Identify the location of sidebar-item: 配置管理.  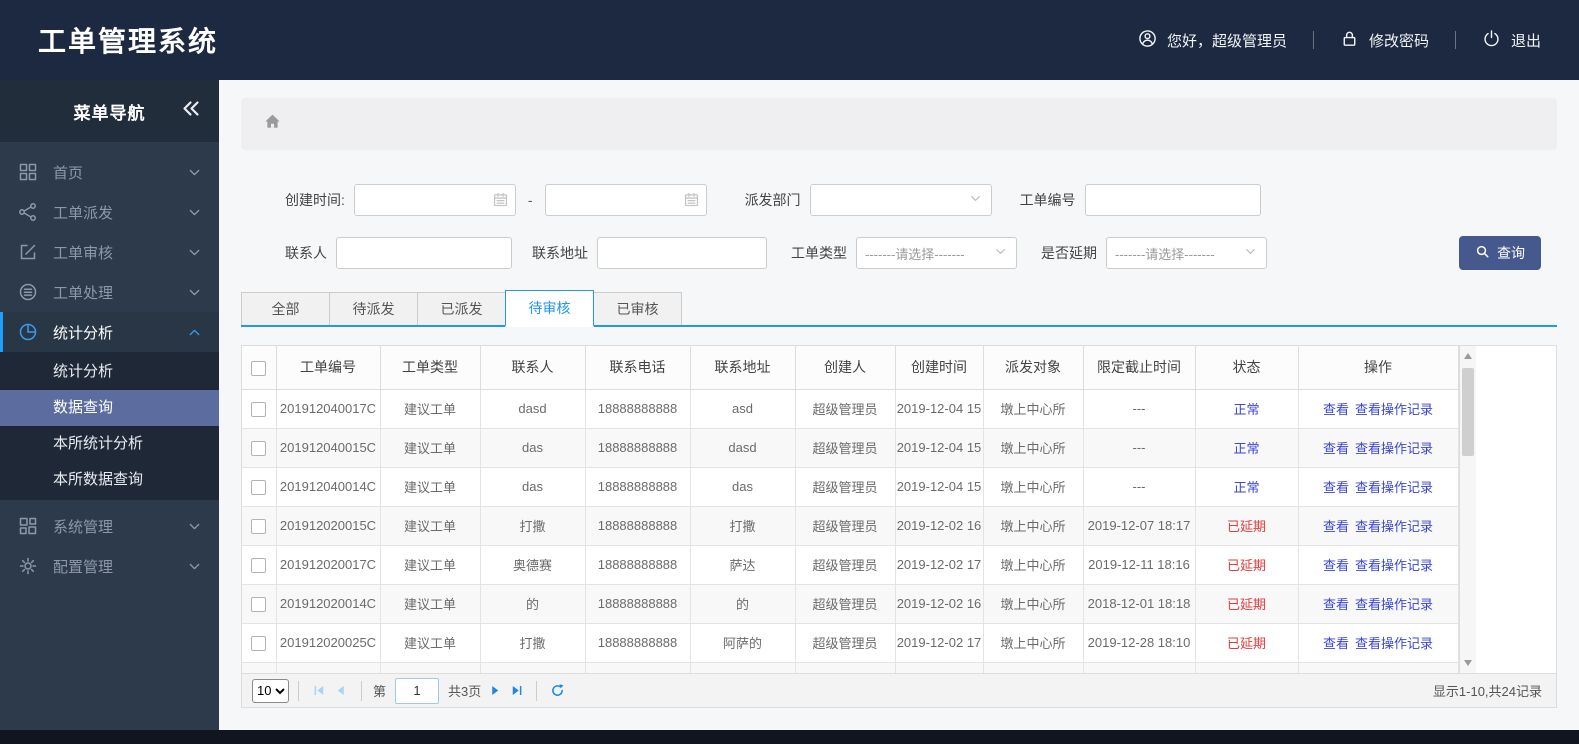
(109, 566).